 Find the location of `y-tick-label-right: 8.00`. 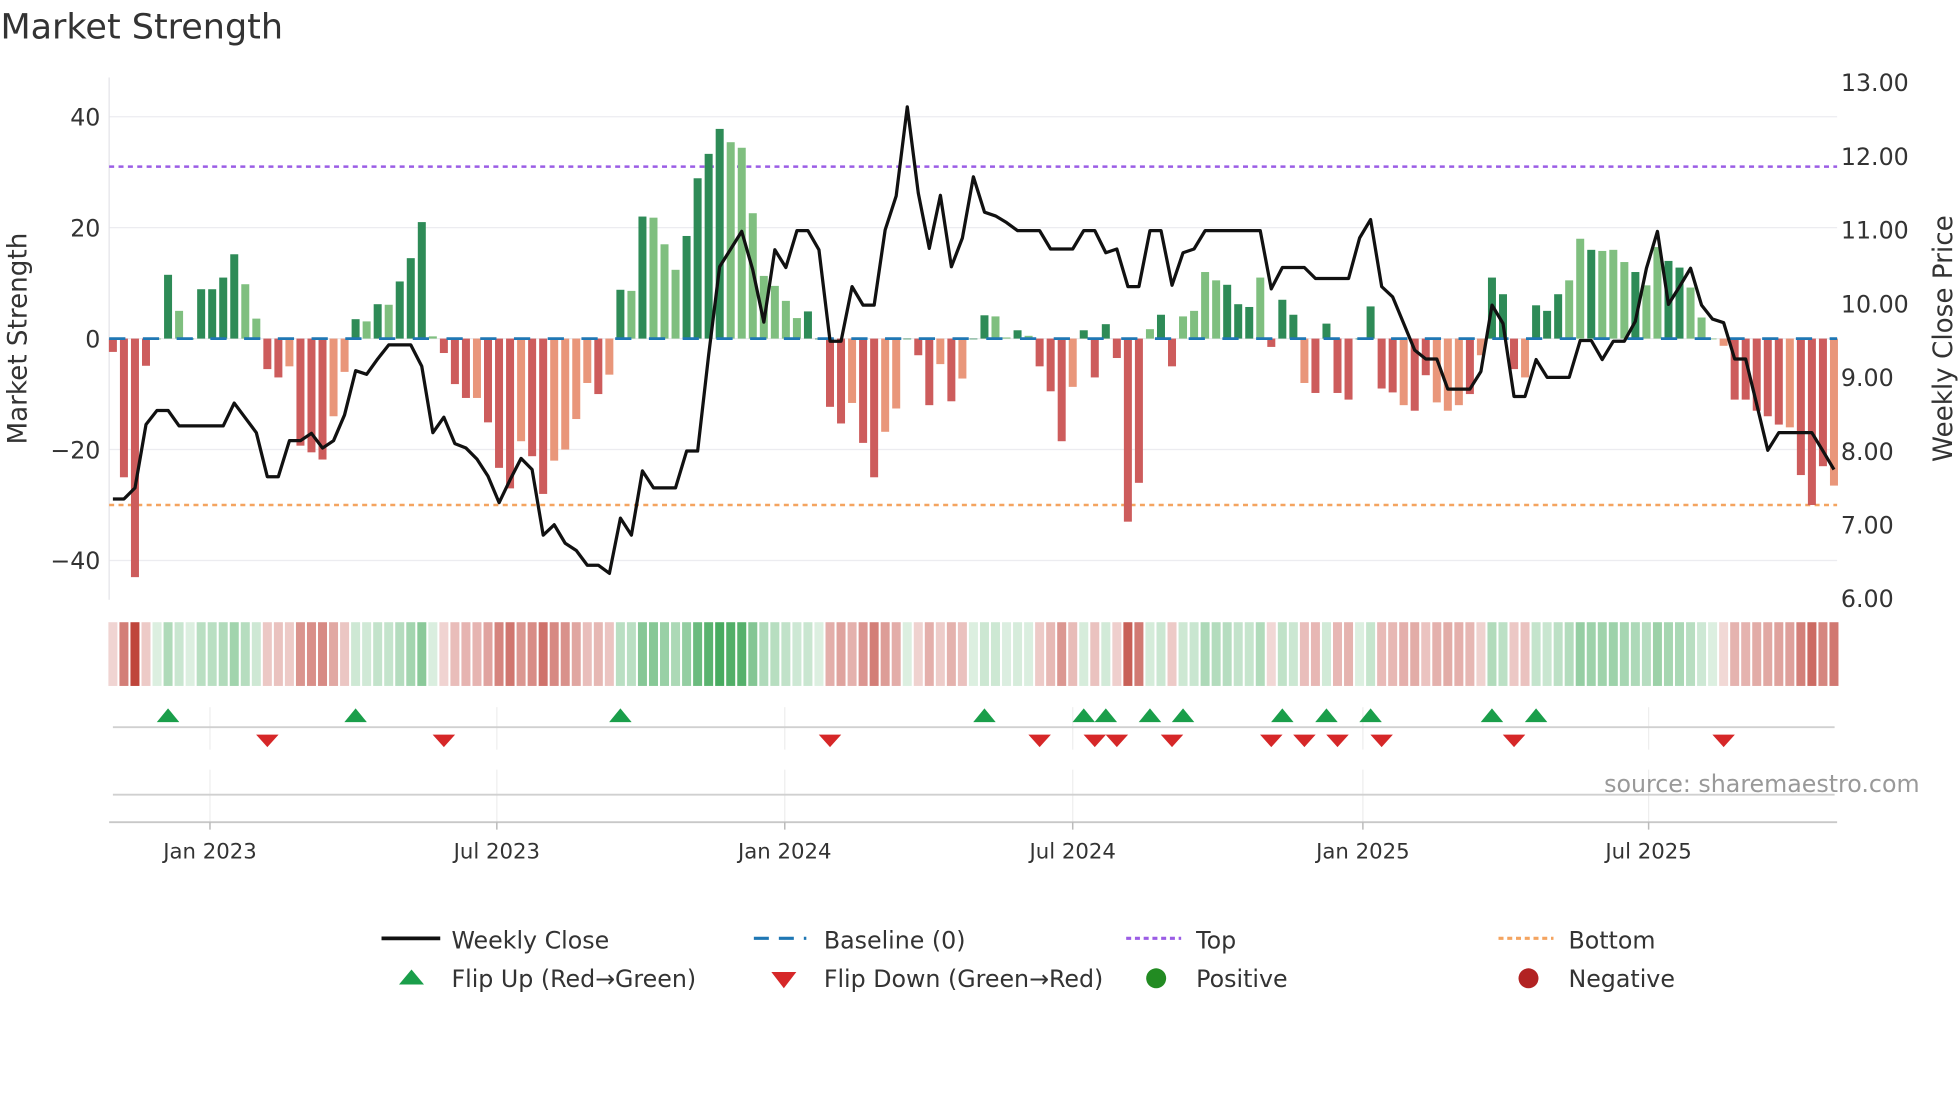

y-tick-label-right: 8.00 is located at coordinates (1867, 452).